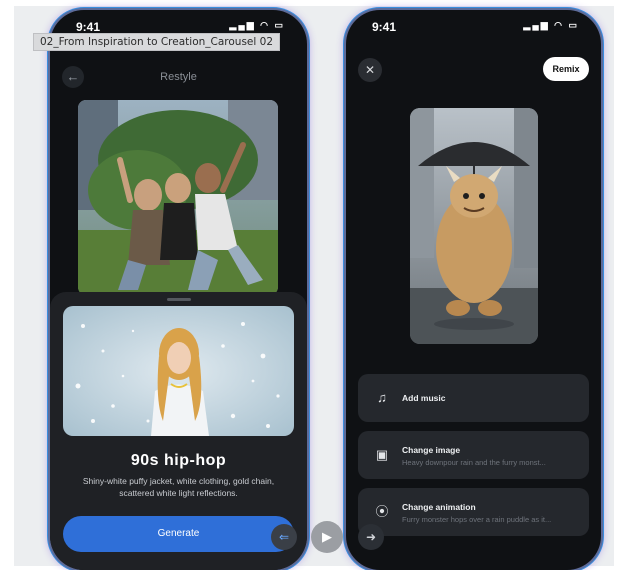 The width and height of the screenshot is (627, 570). I want to click on sheet-handle, so click(178, 299).